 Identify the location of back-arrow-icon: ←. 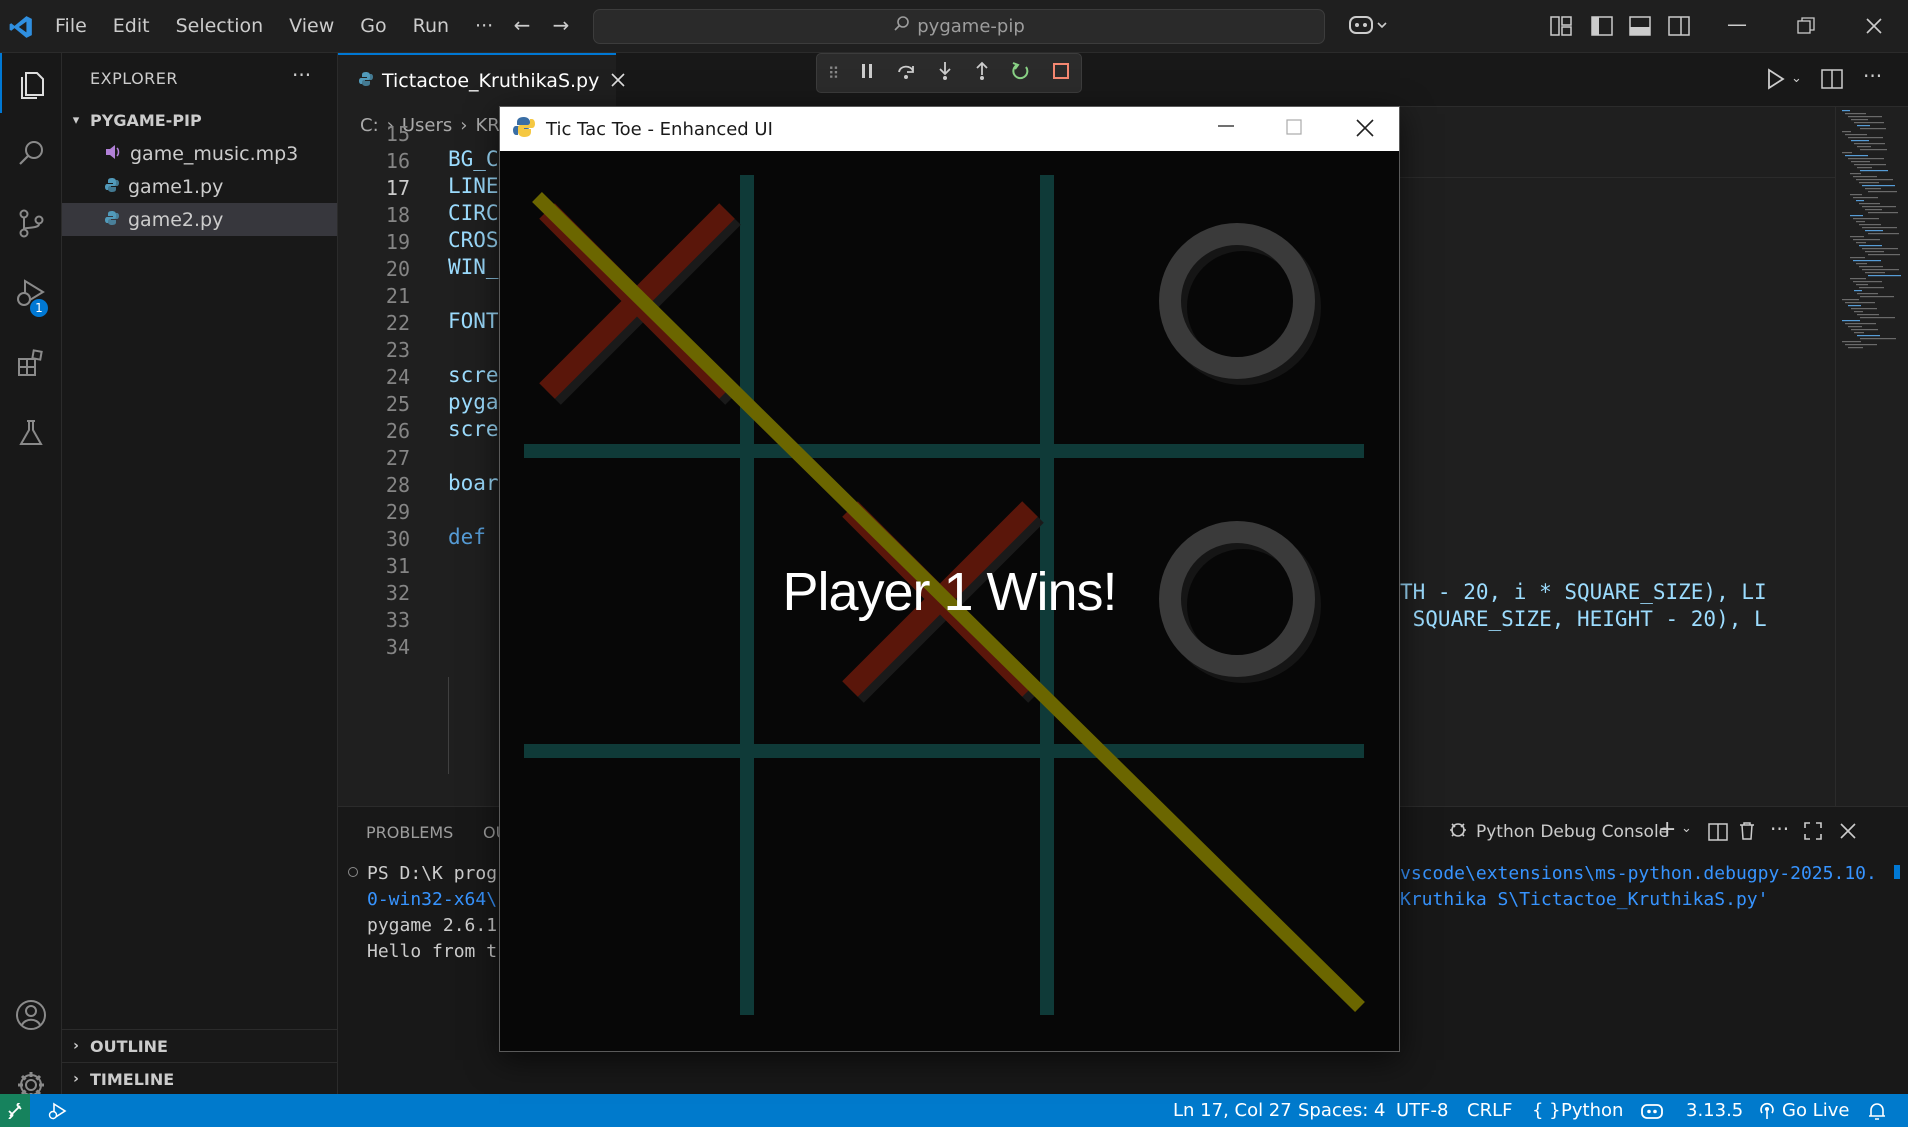
(522, 25).